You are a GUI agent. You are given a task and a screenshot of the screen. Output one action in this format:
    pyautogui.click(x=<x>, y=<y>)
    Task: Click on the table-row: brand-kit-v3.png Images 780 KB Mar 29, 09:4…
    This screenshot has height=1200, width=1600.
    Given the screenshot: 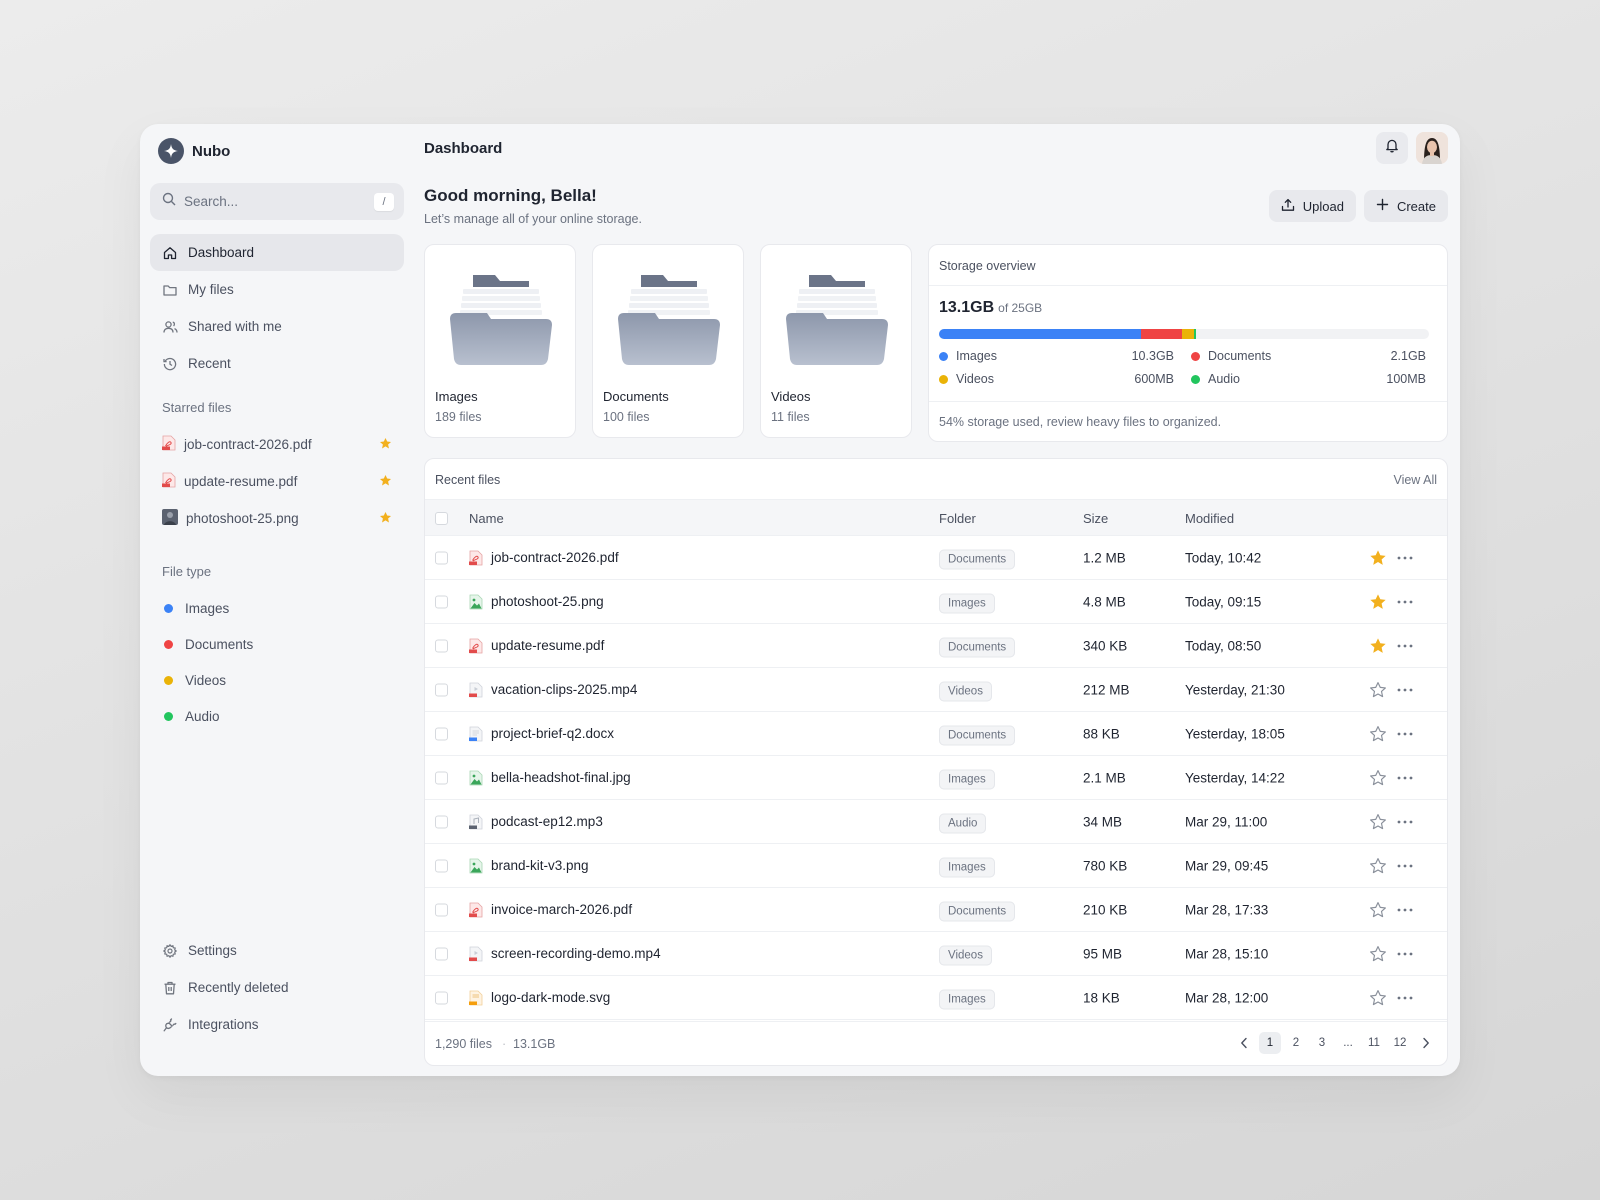 What is the action you would take?
    pyautogui.click(x=936, y=866)
    